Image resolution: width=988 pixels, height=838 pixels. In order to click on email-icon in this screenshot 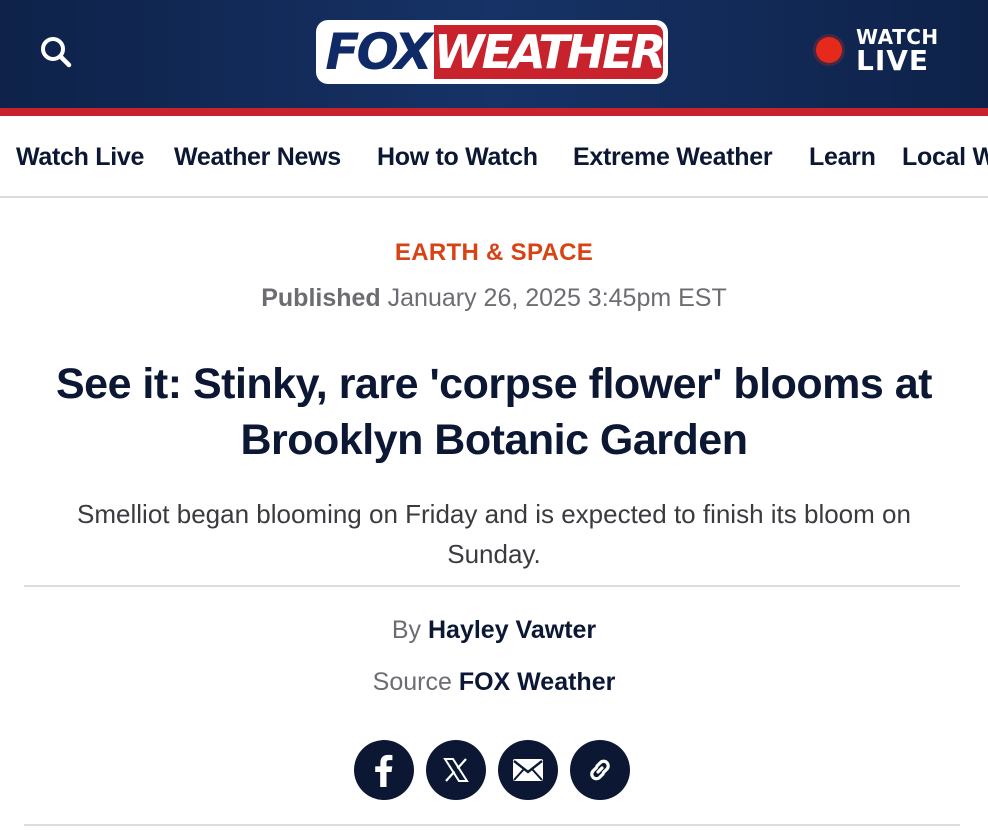, I will do `click(528, 770)`.